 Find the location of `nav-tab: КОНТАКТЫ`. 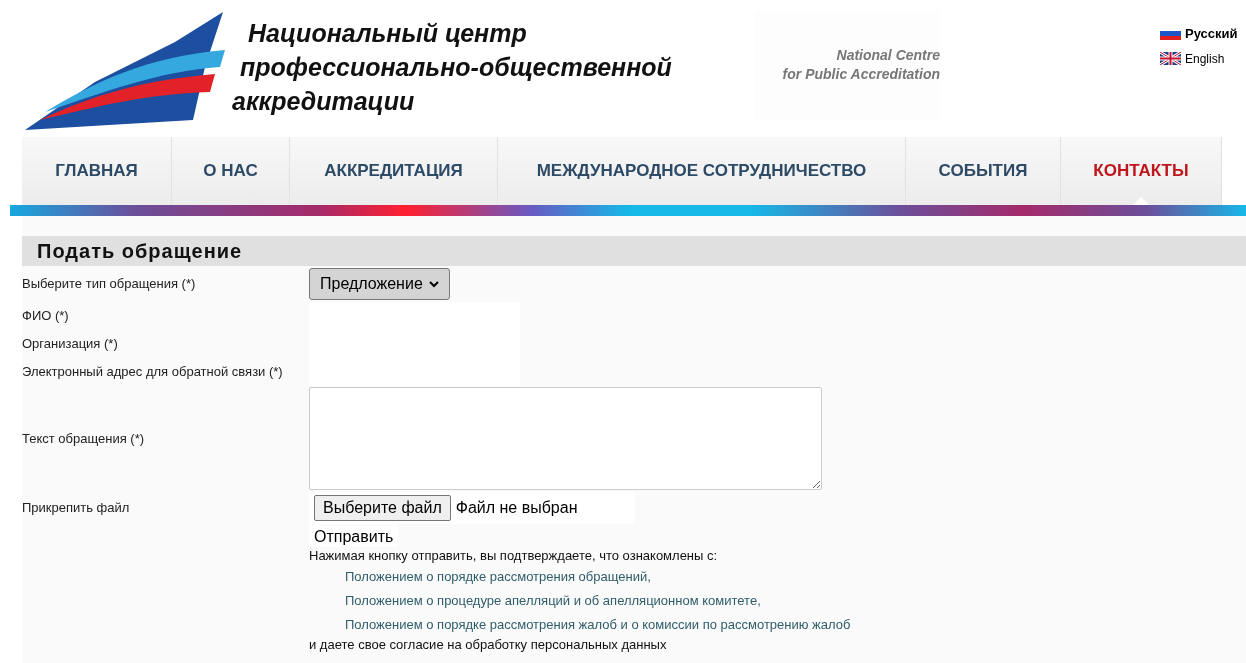

nav-tab: КОНТАКТЫ is located at coordinates (1141, 171).